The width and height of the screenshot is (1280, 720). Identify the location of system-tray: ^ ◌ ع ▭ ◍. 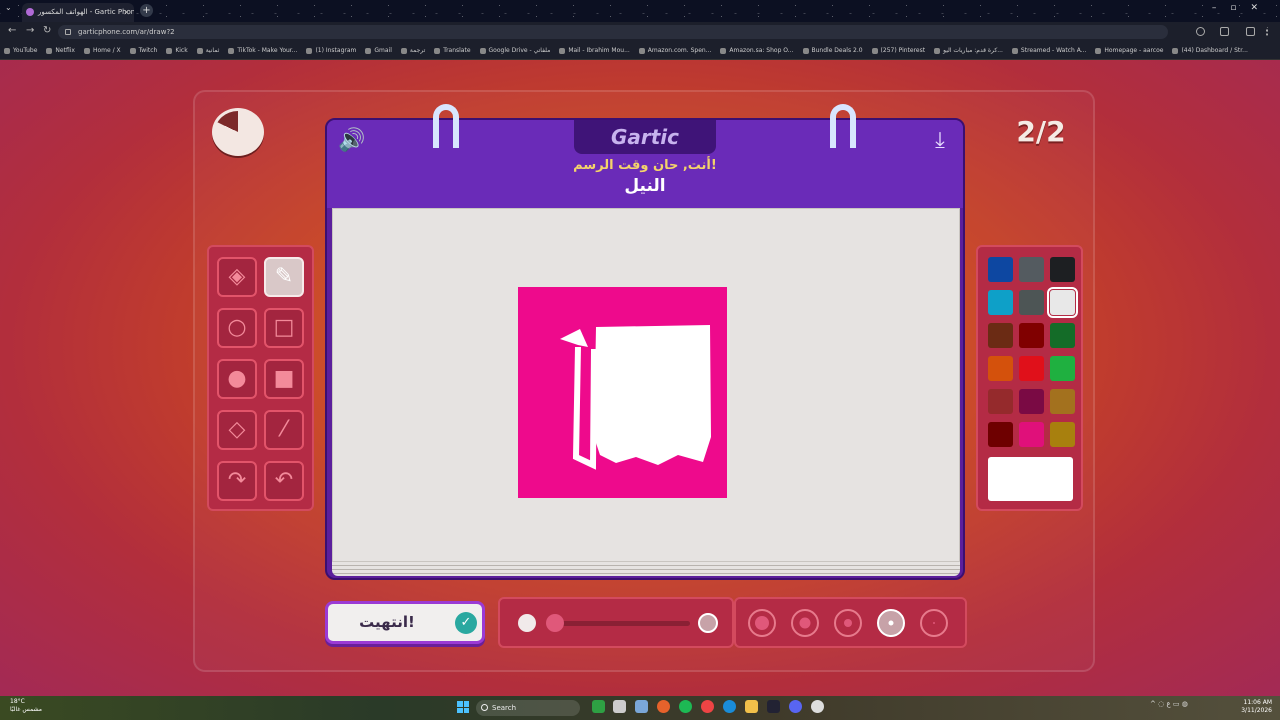
(1169, 704).